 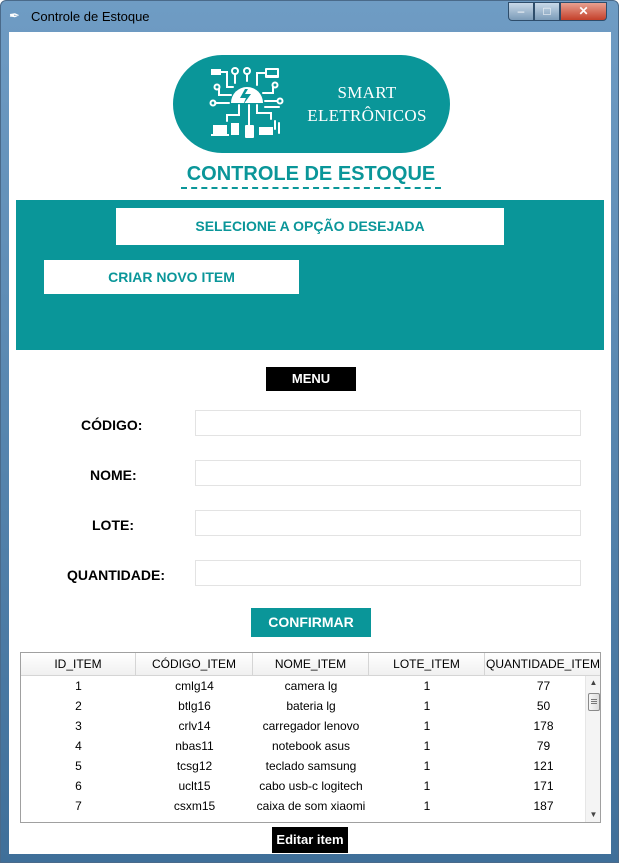 I want to click on cell-quantidade: 178, so click(x=543, y=726).